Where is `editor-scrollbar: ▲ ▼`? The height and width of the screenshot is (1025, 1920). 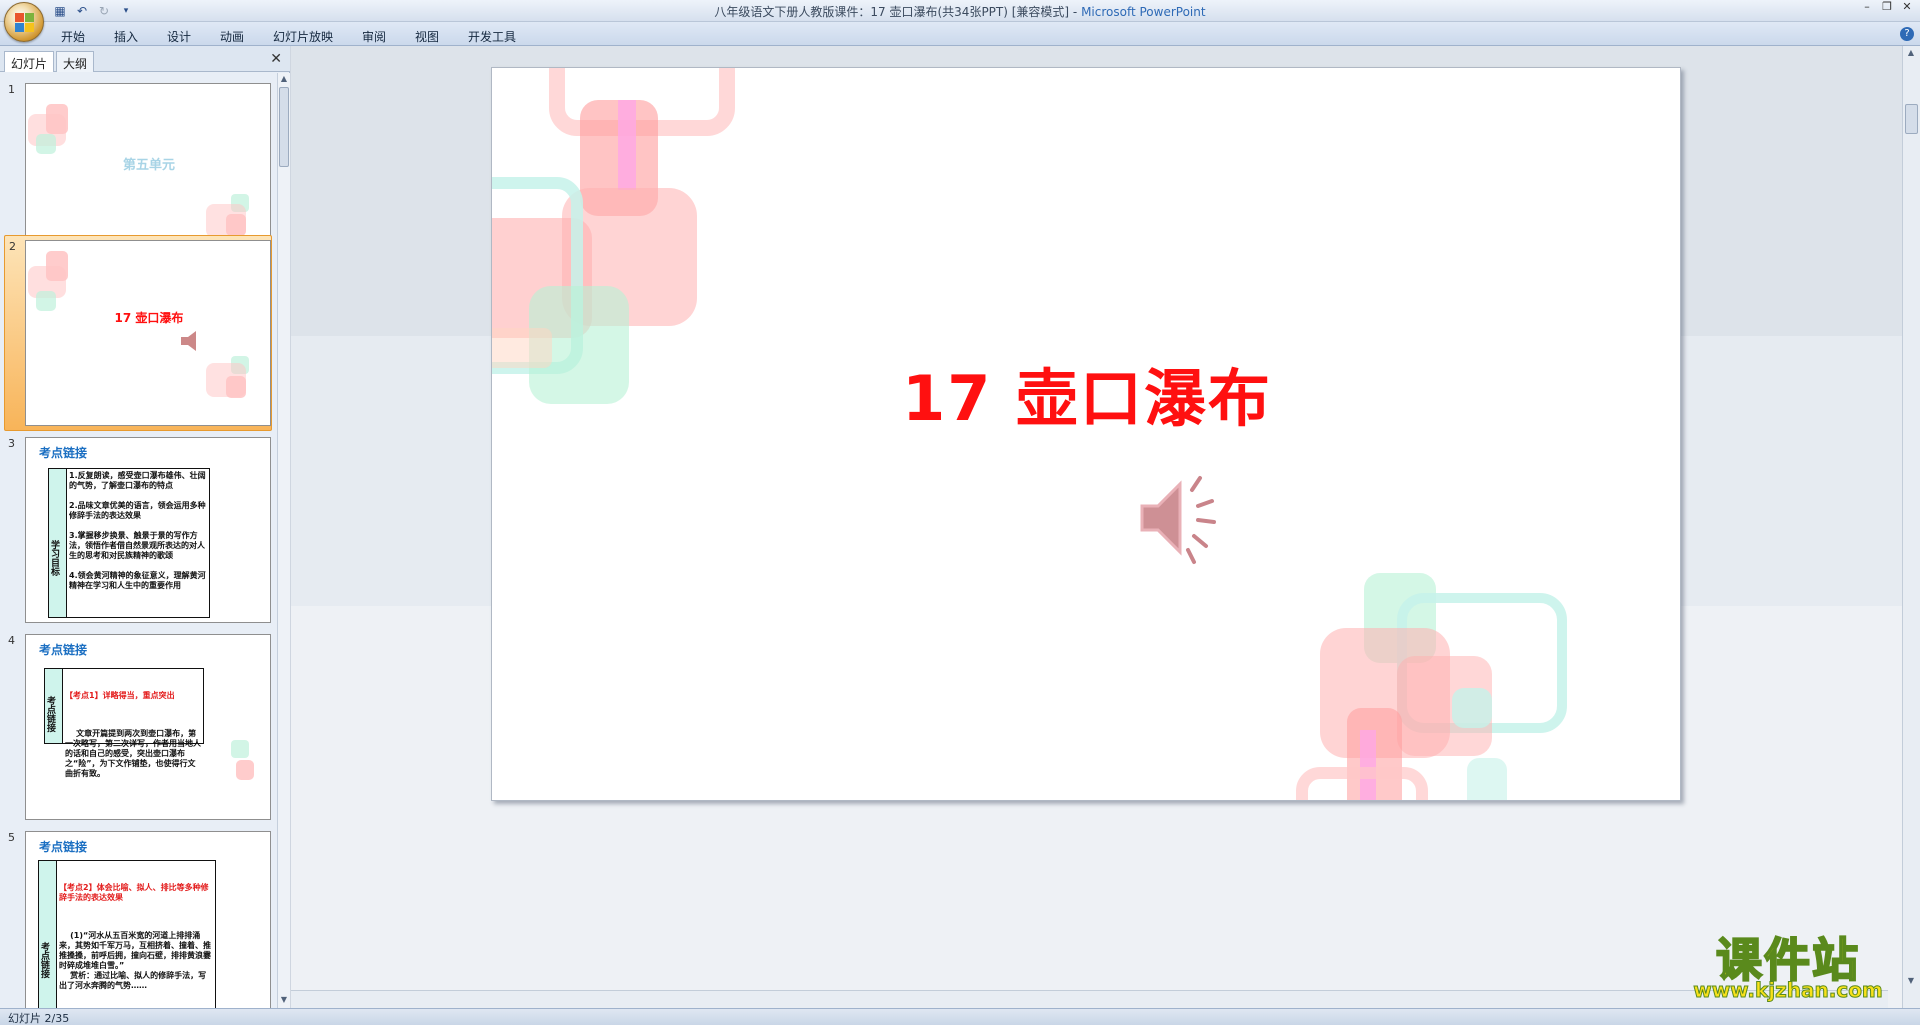
editor-scrollbar: ▲ ▼ is located at coordinates (1911, 527).